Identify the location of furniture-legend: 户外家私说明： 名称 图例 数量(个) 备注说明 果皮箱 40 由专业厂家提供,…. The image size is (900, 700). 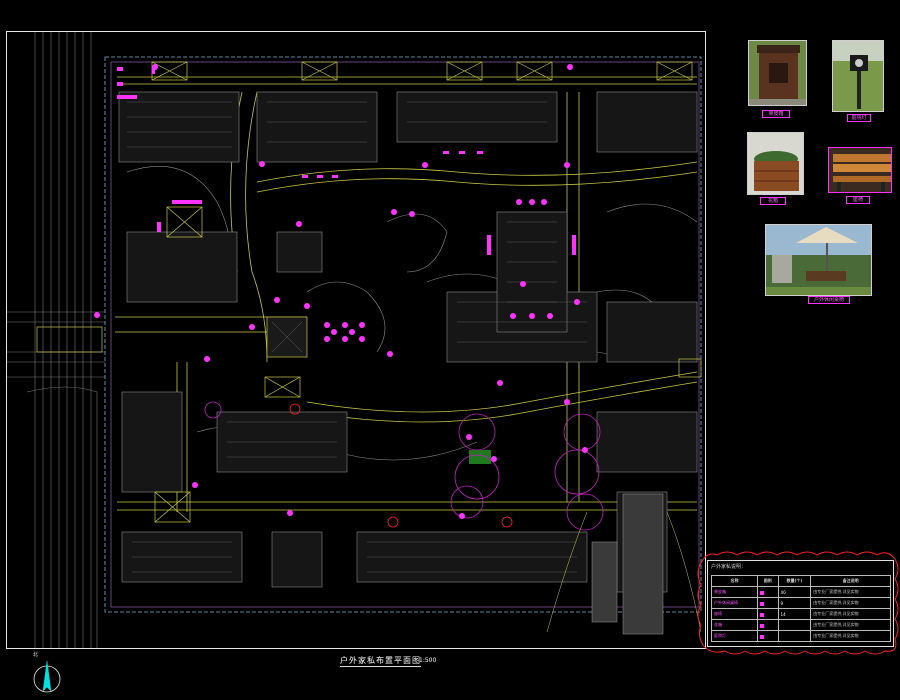
(800, 603).